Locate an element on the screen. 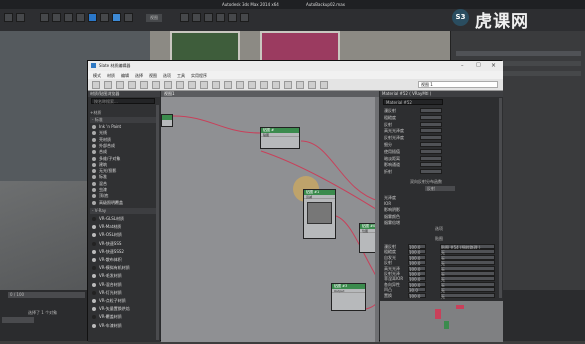 This screenshot has height=344, width=585. maximize-icon: □ is located at coordinates (478, 65).